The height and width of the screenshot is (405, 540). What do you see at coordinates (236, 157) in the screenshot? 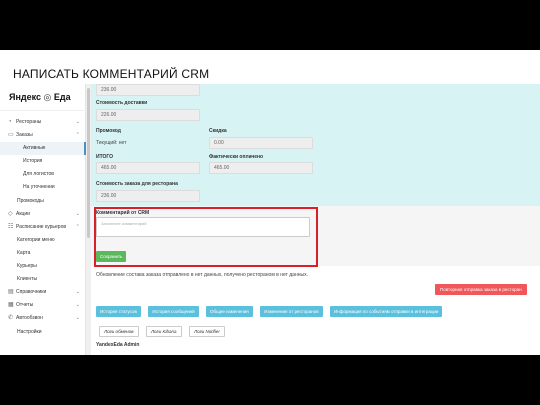
I see `paid-label: Фактически оплачено` at bounding box center [236, 157].